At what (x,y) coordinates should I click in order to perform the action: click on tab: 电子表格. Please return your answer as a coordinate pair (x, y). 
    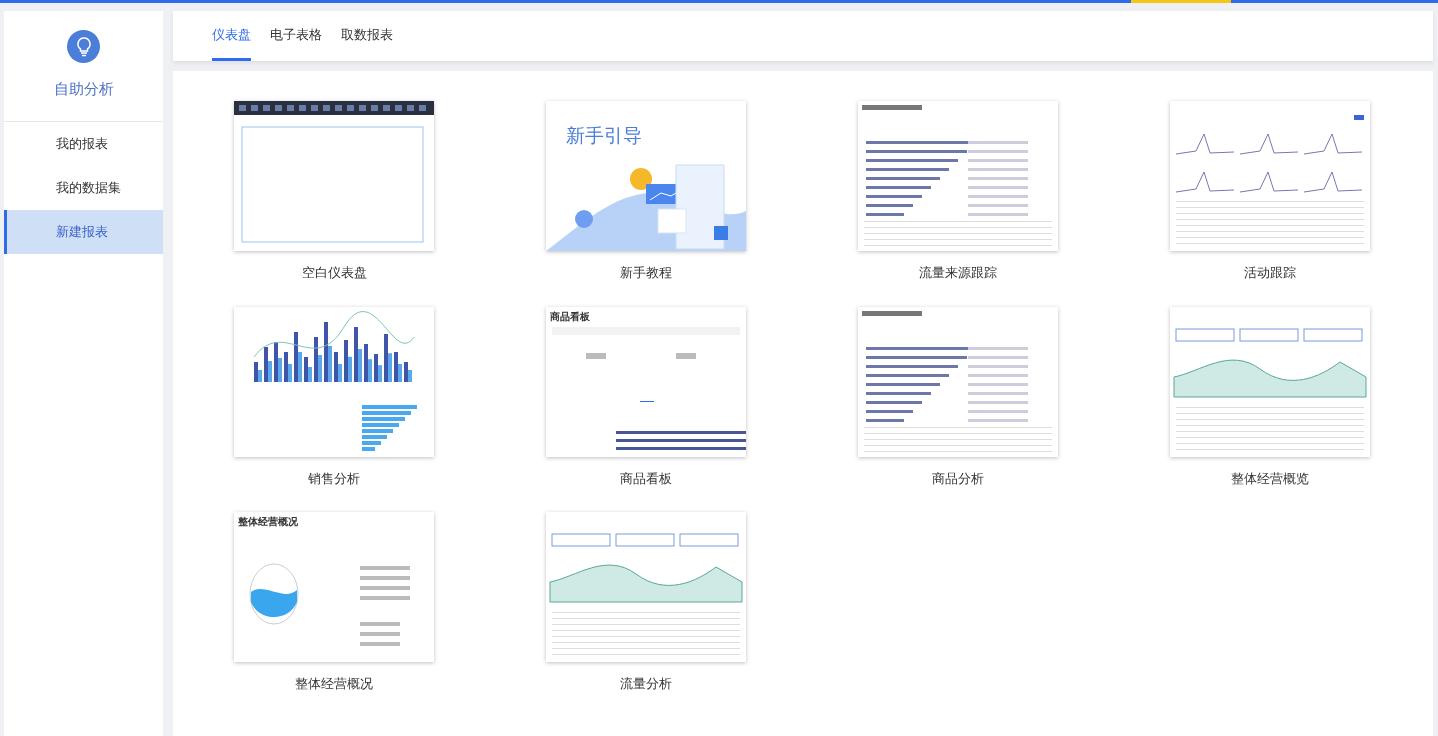
    Looking at the image, I should click on (296, 36).